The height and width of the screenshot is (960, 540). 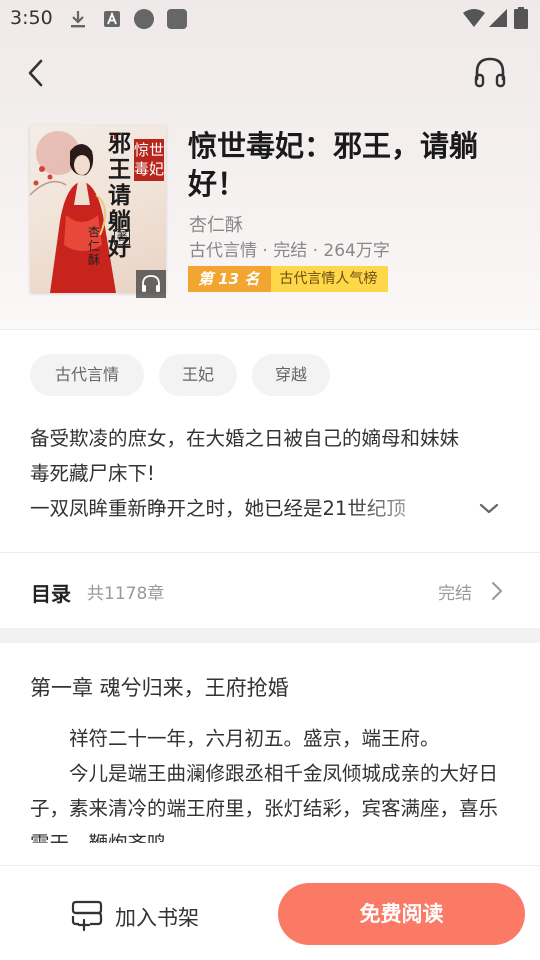 What do you see at coordinates (245, 438) in the screenshot?
I see `intro-line: 备受欺凌的庶女，在大婚之日被自己的嫡母和妹妹` at bounding box center [245, 438].